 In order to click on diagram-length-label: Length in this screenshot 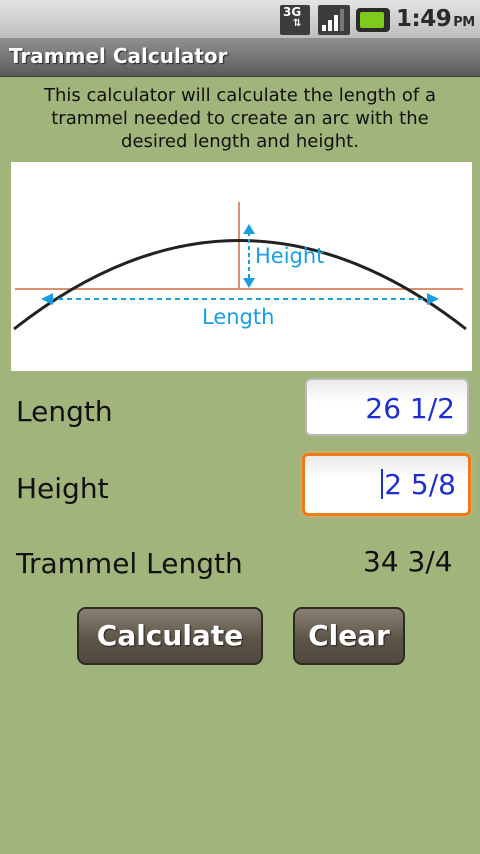, I will do `click(238, 317)`.